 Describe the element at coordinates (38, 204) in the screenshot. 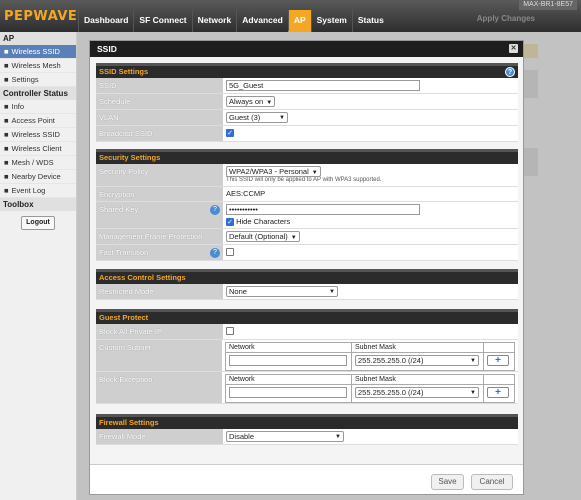

I see `sidebar-head-toolbox: Toolbox` at that location.